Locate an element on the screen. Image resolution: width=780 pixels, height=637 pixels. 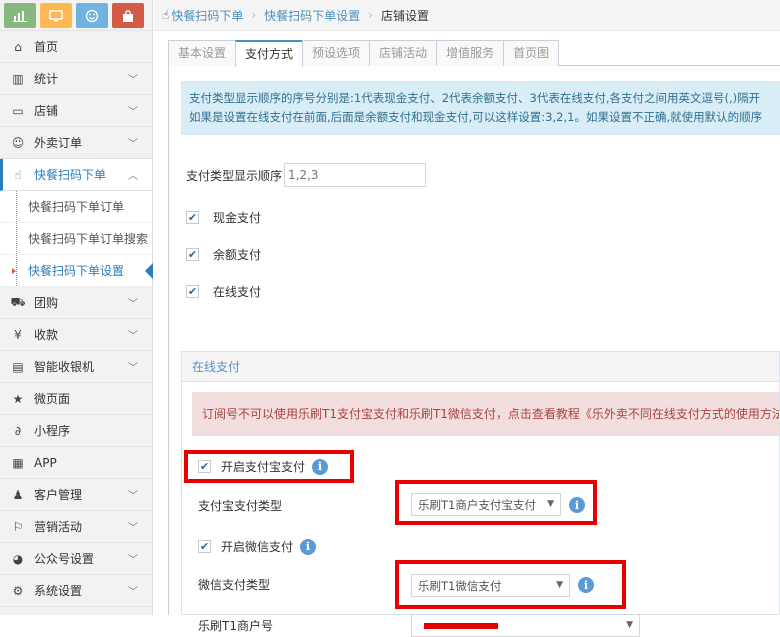
sidebar-item-link: ⛟ 团购 ﹀ is located at coordinates (76, 303).